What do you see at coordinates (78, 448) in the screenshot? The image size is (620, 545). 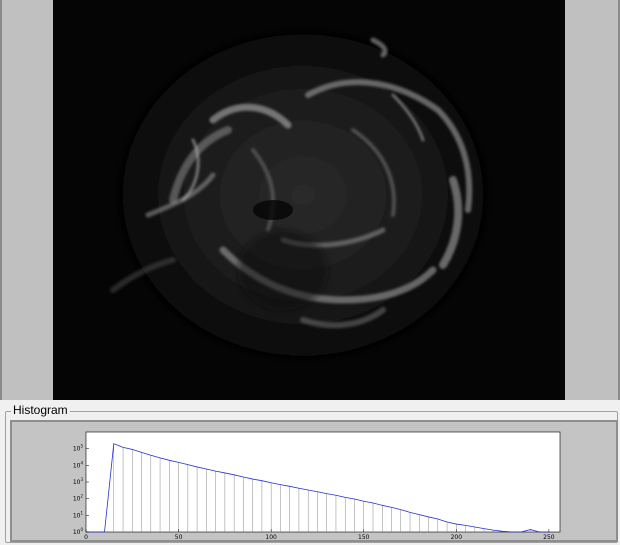 I see `y-tick-label: 105` at bounding box center [78, 448].